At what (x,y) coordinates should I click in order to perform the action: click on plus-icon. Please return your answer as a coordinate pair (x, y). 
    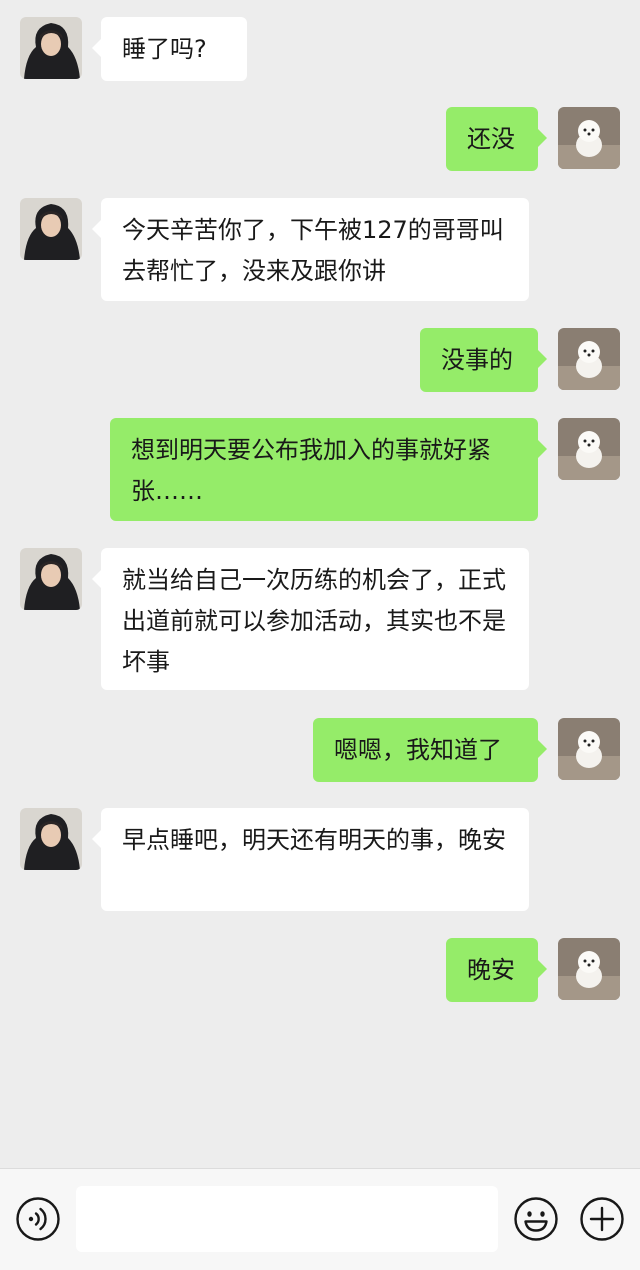
    Looking at the image, I should click on (602, 1219).